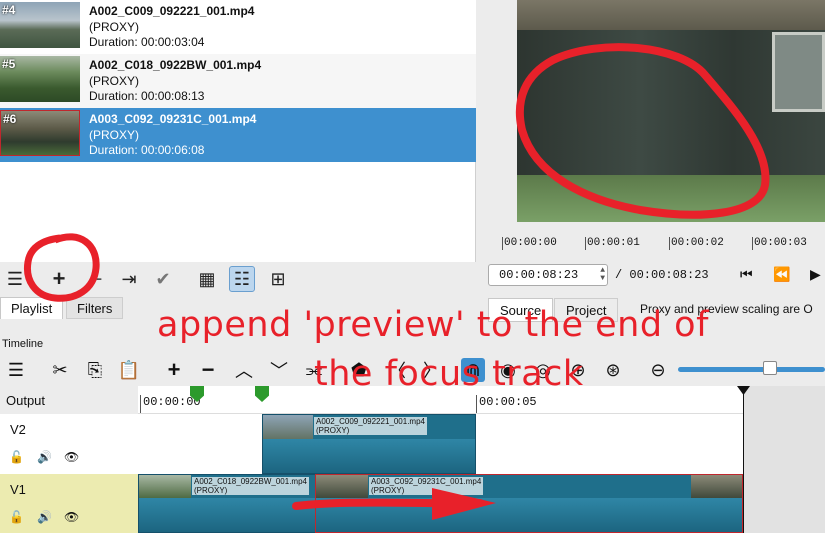  Describe the element at coordinates (662, 275) in the screenshot. I see `total-duration: / 00:00:08:23` at that location.